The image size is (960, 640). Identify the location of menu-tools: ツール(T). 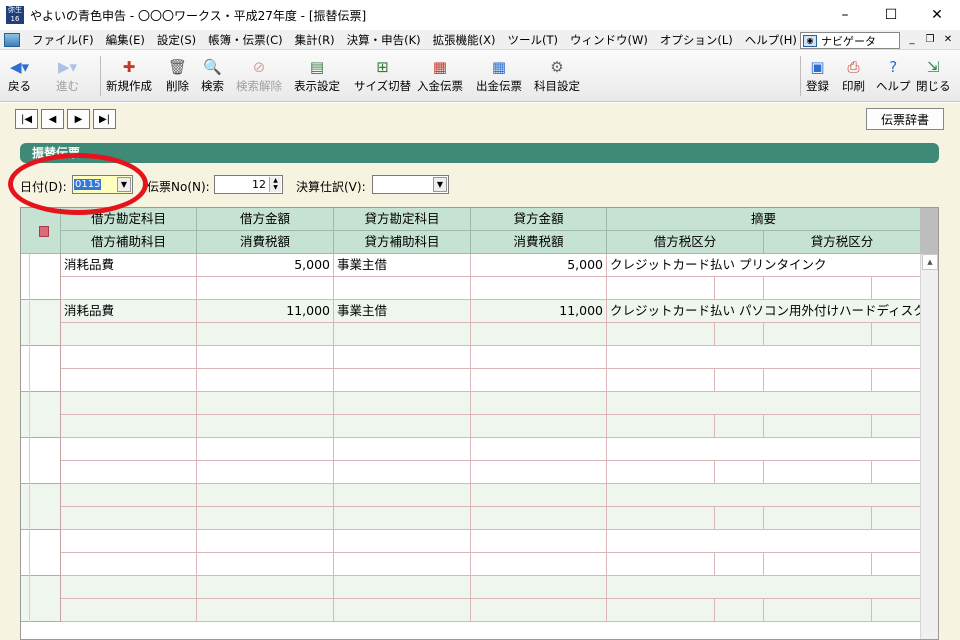
(532, 40).